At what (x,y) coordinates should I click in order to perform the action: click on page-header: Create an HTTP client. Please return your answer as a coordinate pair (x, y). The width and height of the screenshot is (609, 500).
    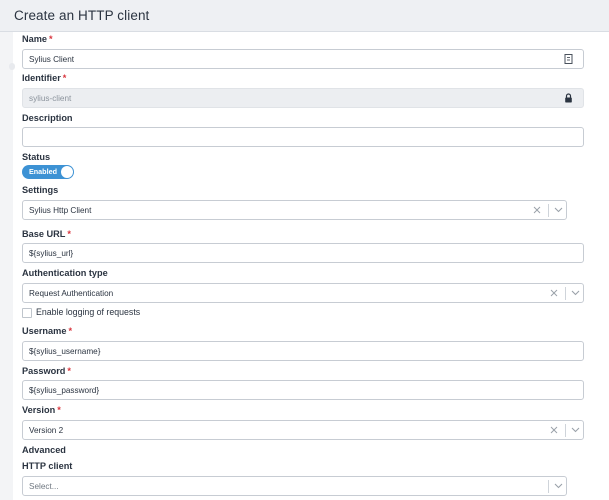
    Looking at the image, I should click on (304, 16).